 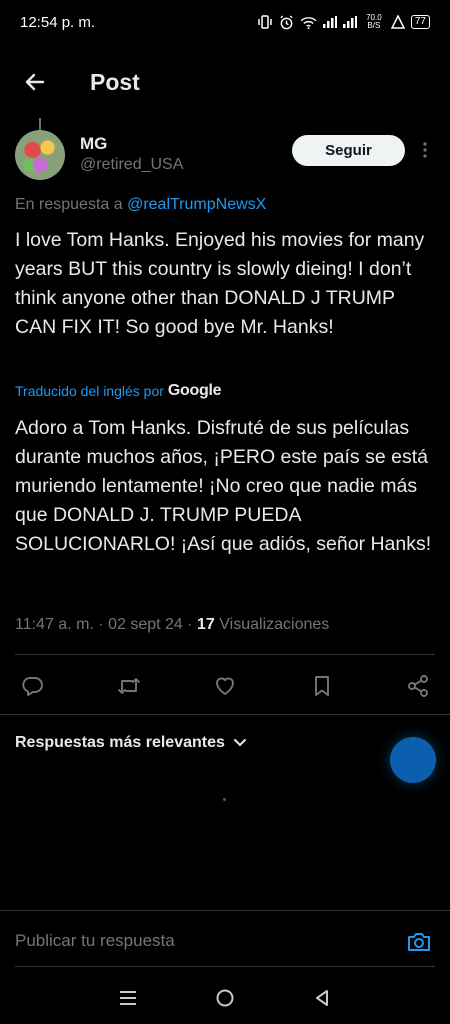 I want to click on share-button, so click(x=418, y=686).